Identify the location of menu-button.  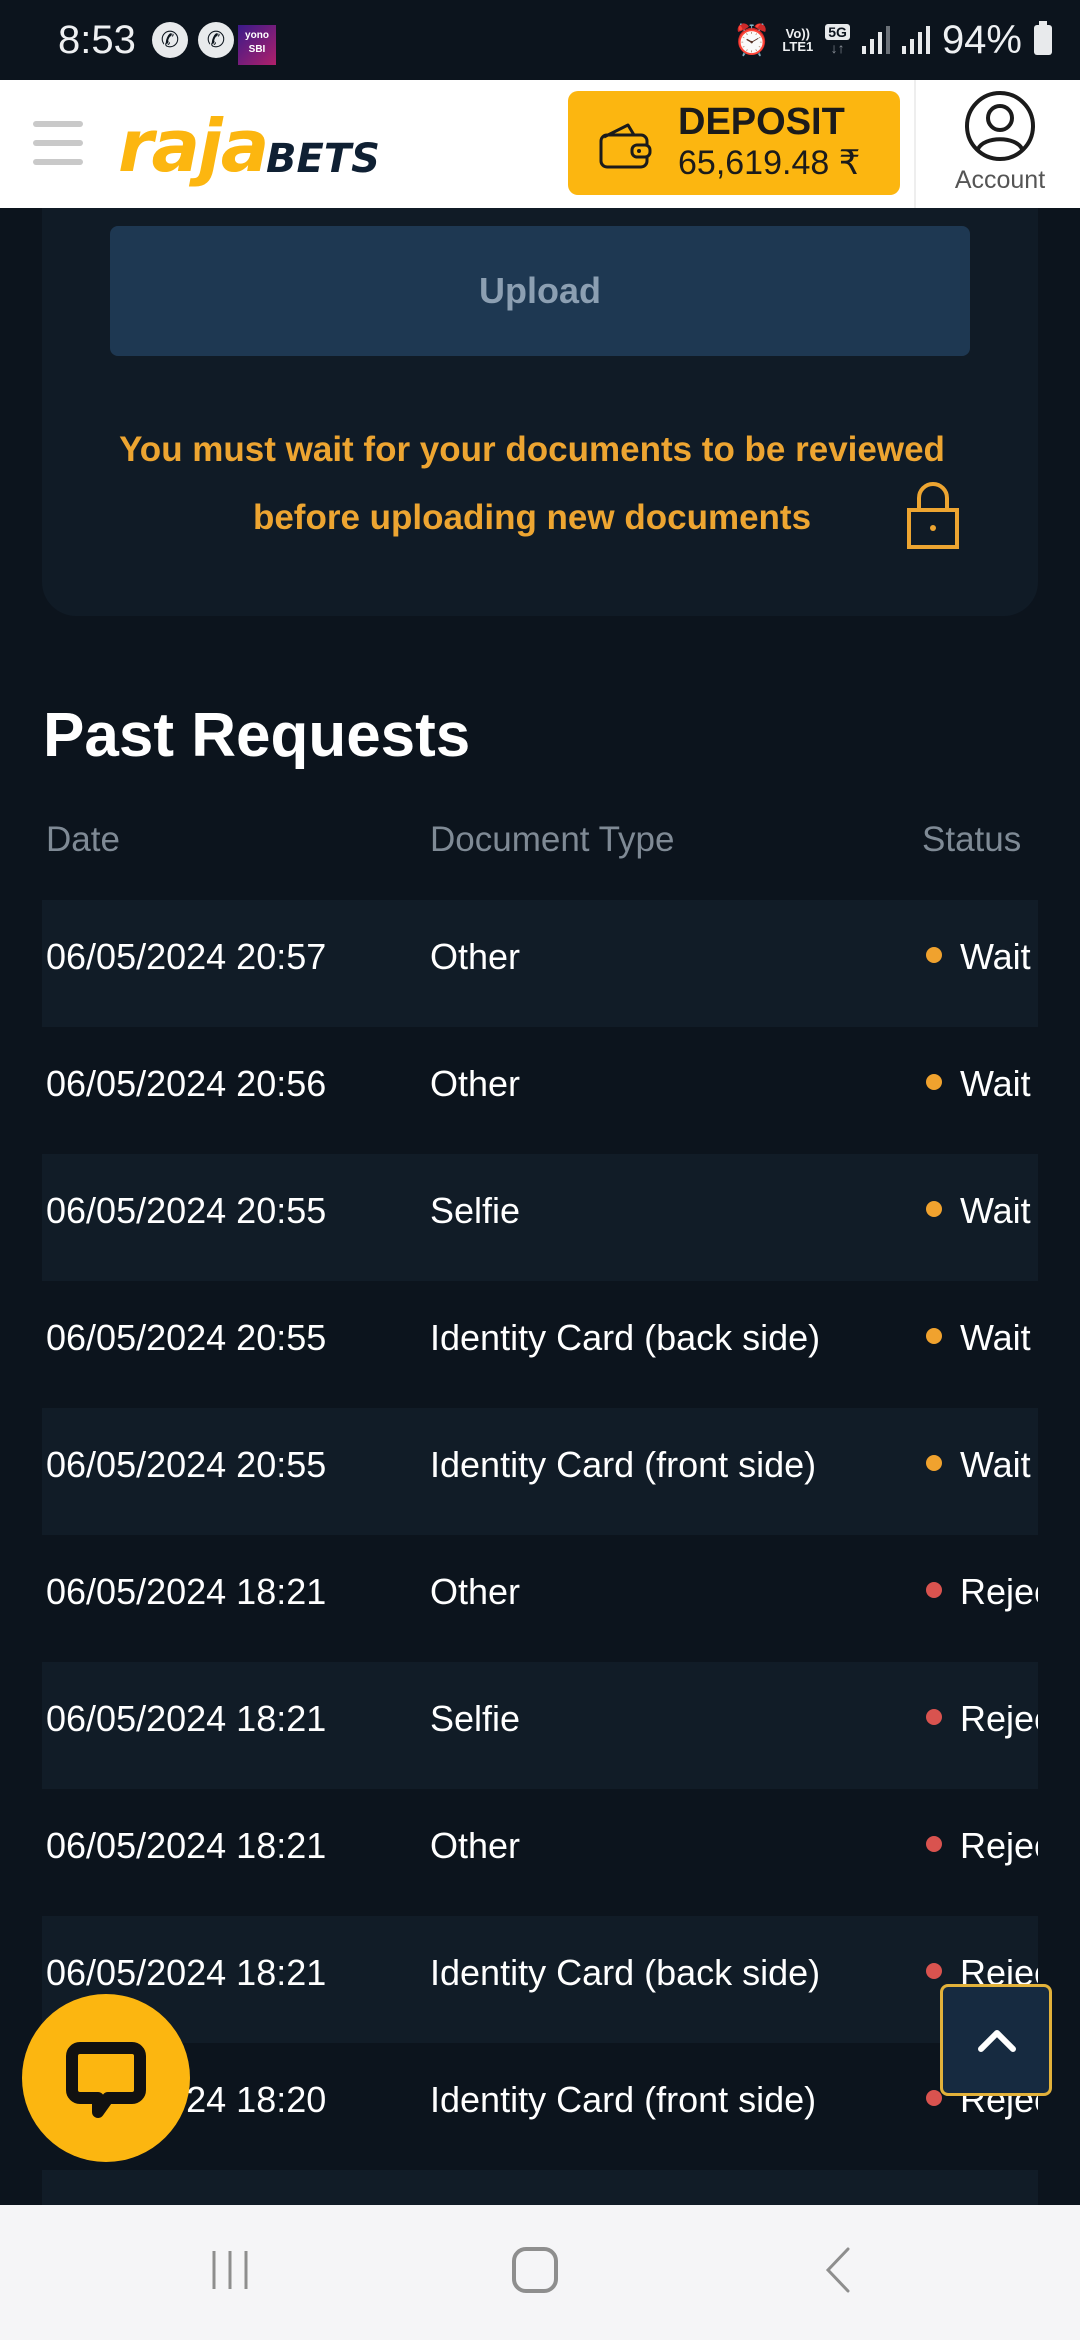
(58, 143).